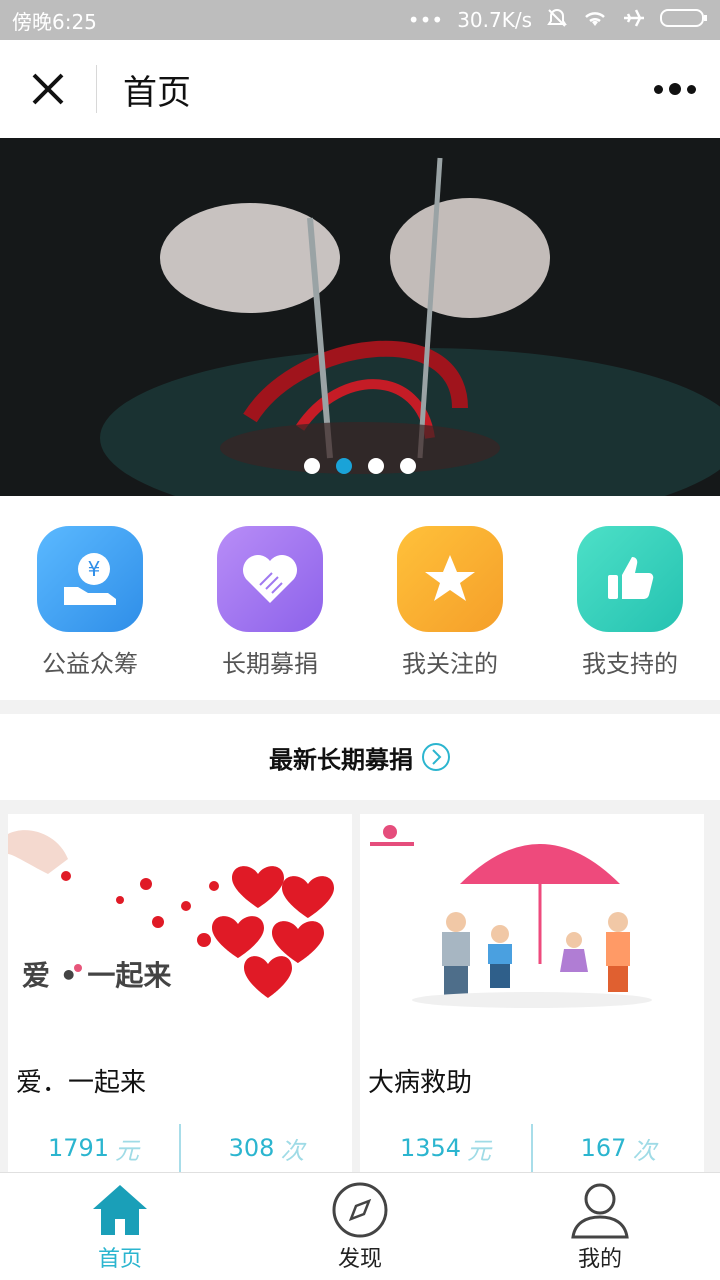  I want to click on section-title: 最新长期募捐, so click(341, 759).